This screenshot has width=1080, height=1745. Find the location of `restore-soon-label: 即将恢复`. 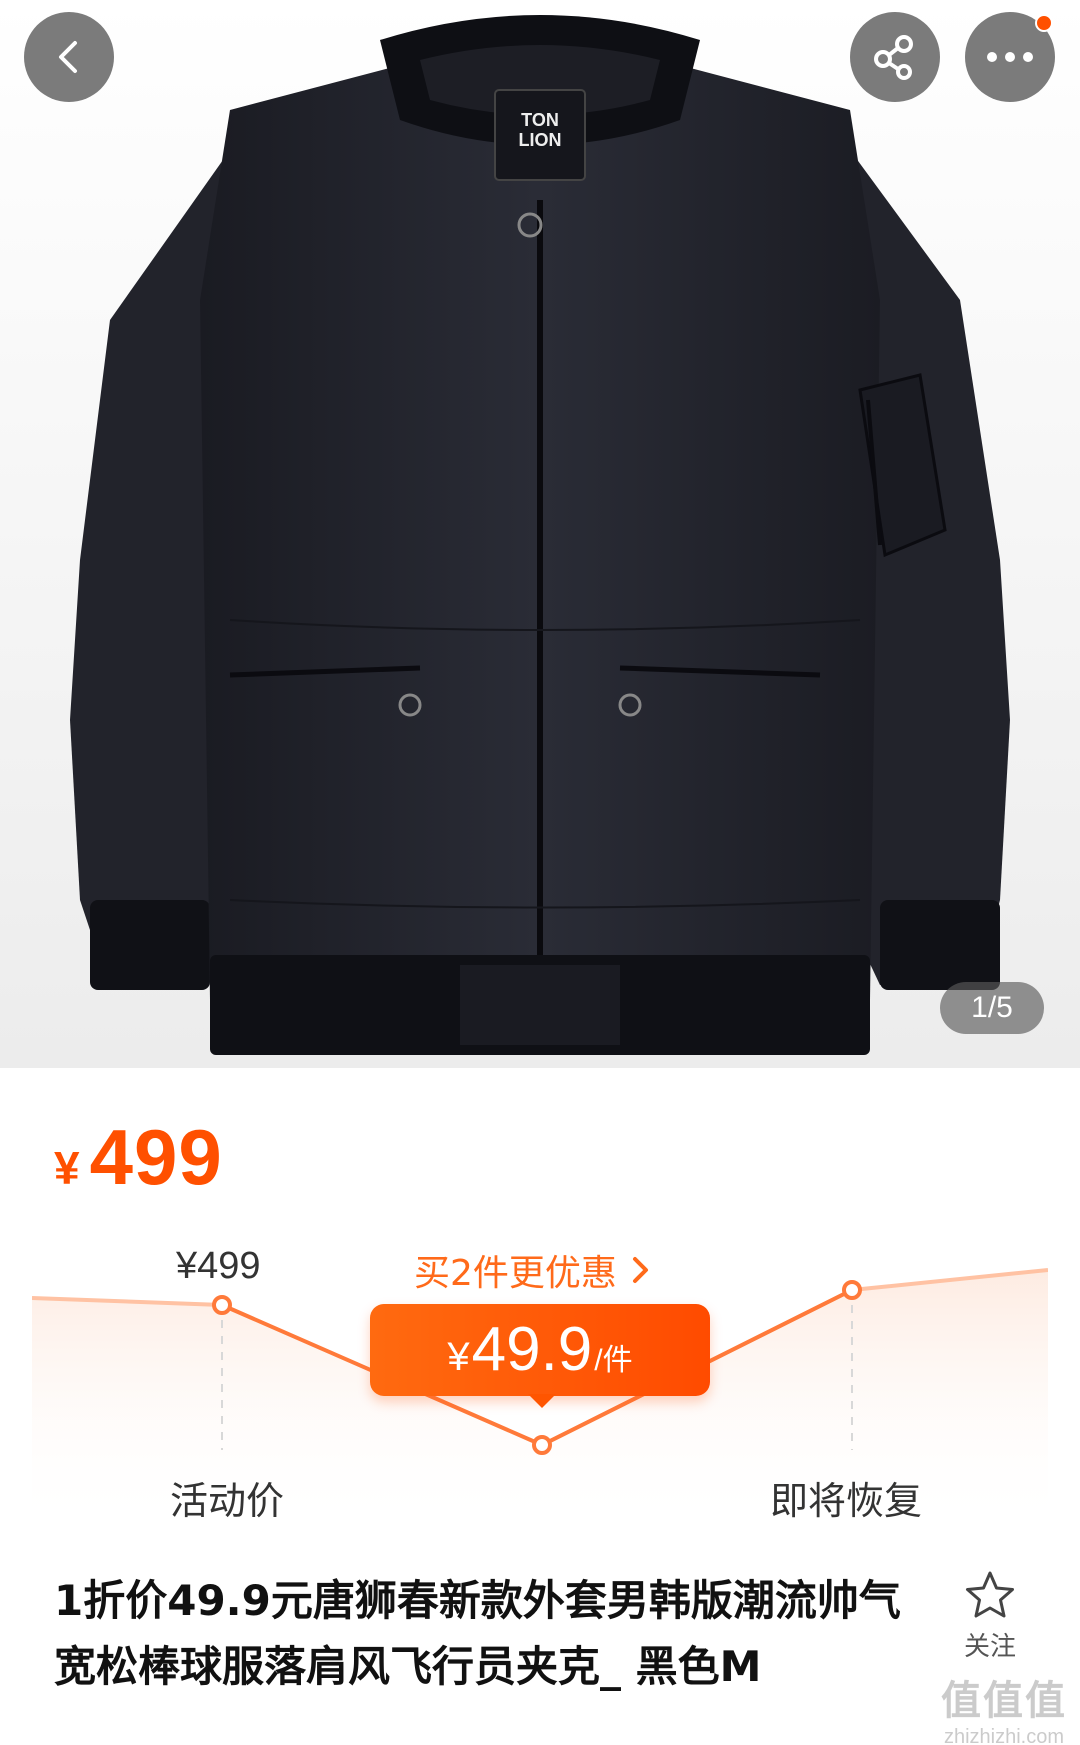

restore-soon-label: 即将恢复 is located at coordinates (846, 1501).